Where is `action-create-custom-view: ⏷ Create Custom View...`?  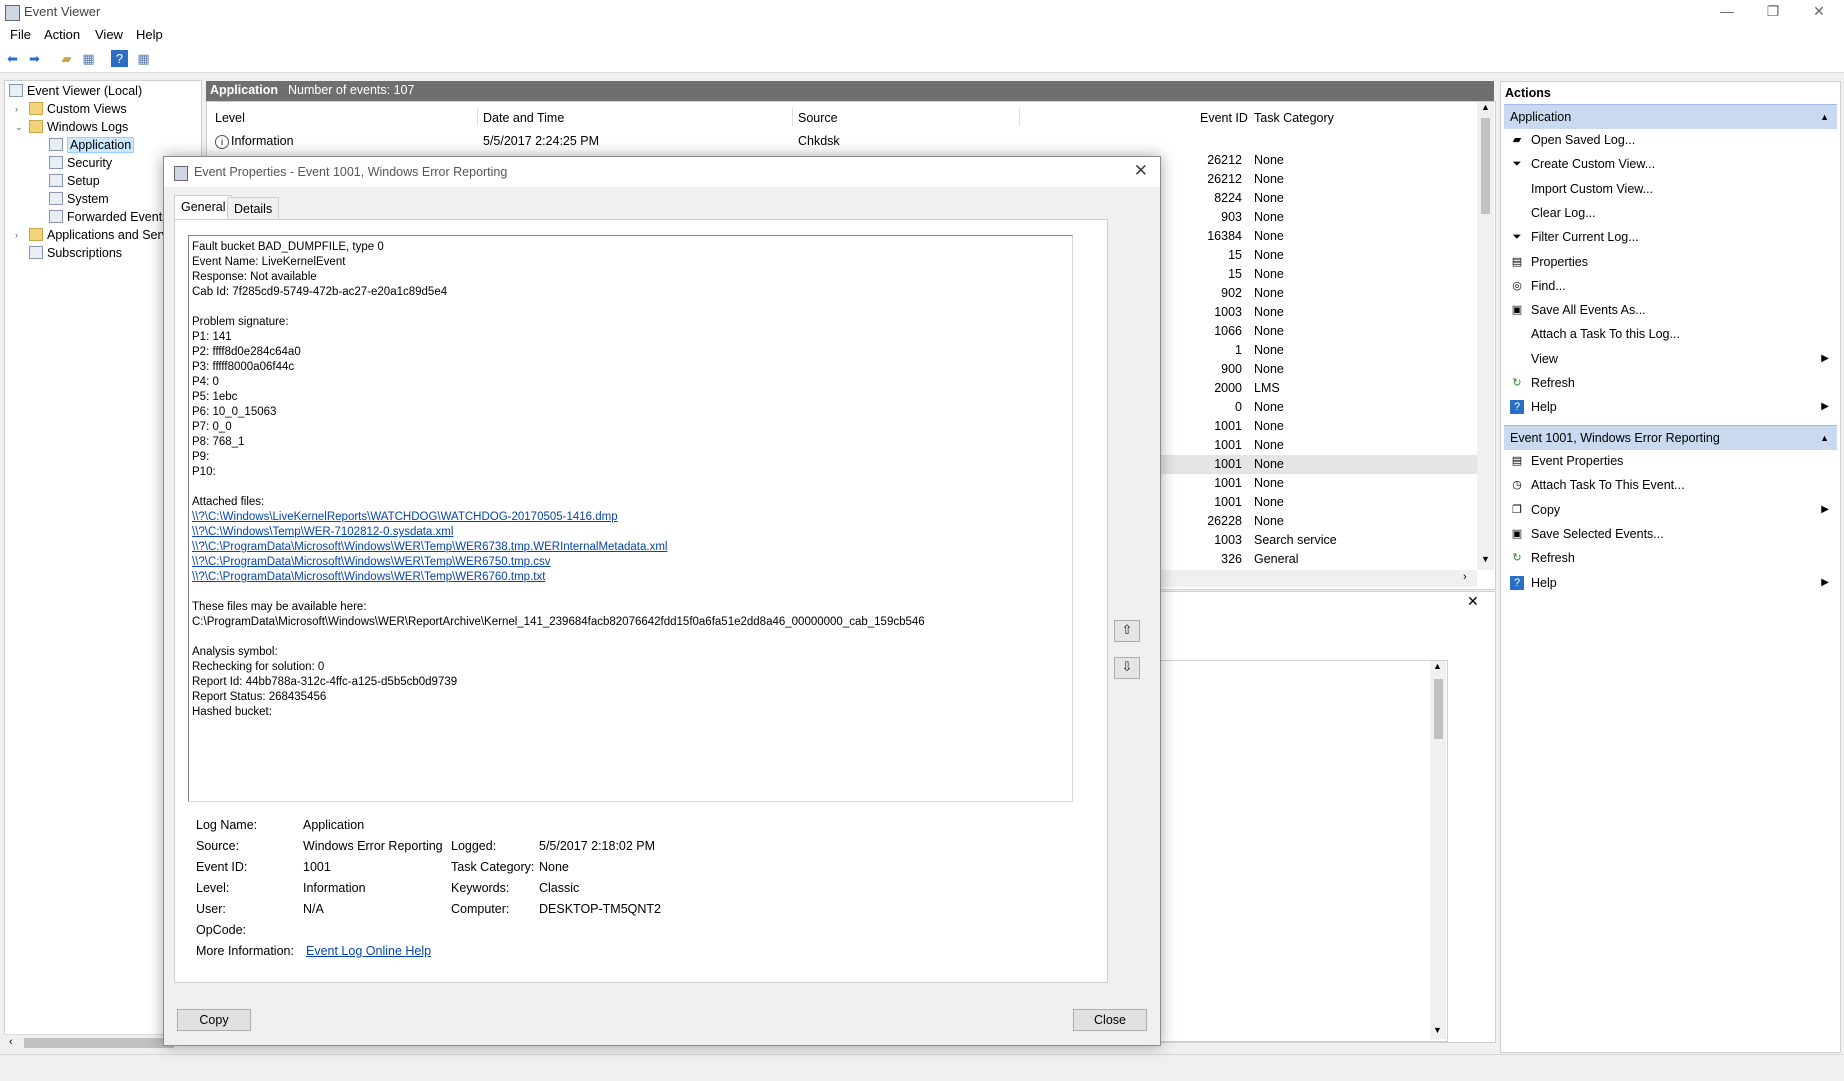
action-create-custom-view: ⏷ Create Custom View... is located at coordinates (1670, 164).